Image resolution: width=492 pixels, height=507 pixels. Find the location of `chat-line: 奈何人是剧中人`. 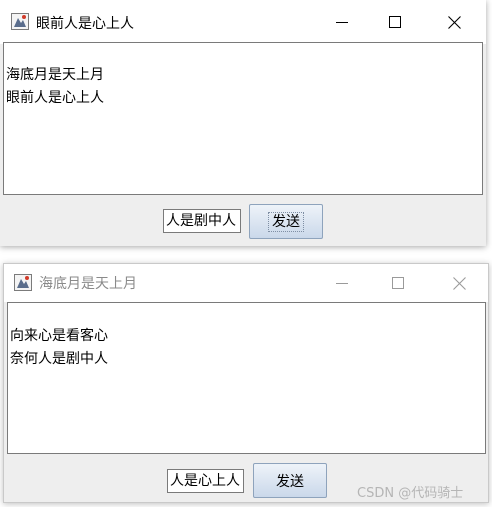

chat-line: 奈何人是剧中人 is located at coordinates (59, 359).